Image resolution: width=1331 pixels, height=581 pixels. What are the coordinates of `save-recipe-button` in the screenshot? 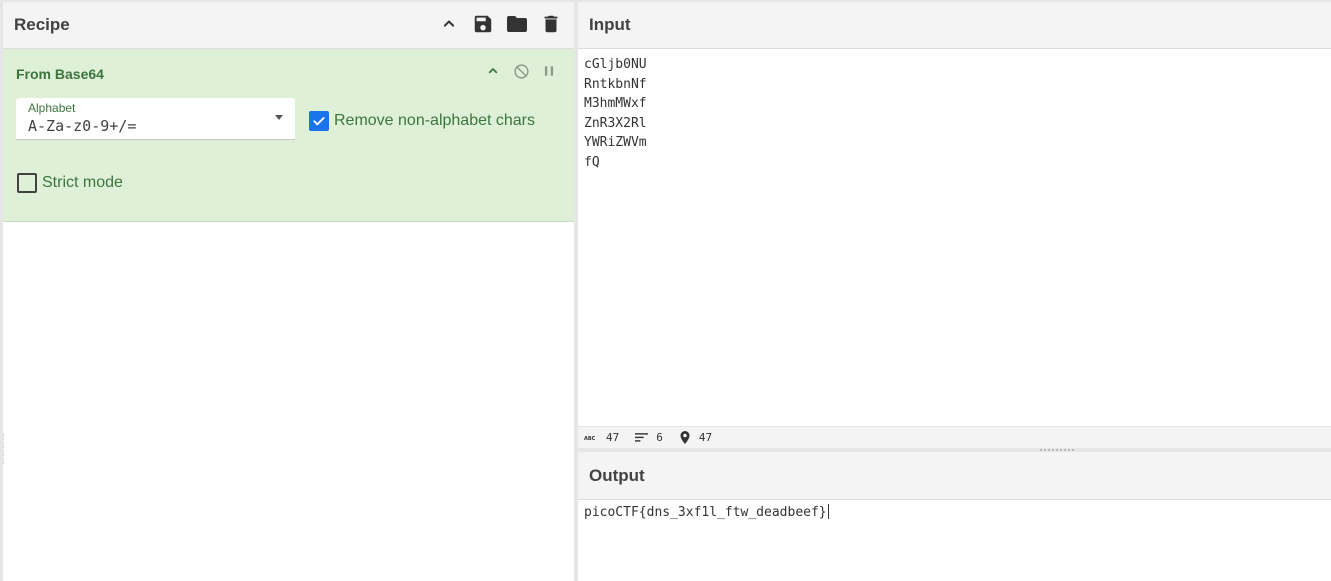 It's located at (483, 24).